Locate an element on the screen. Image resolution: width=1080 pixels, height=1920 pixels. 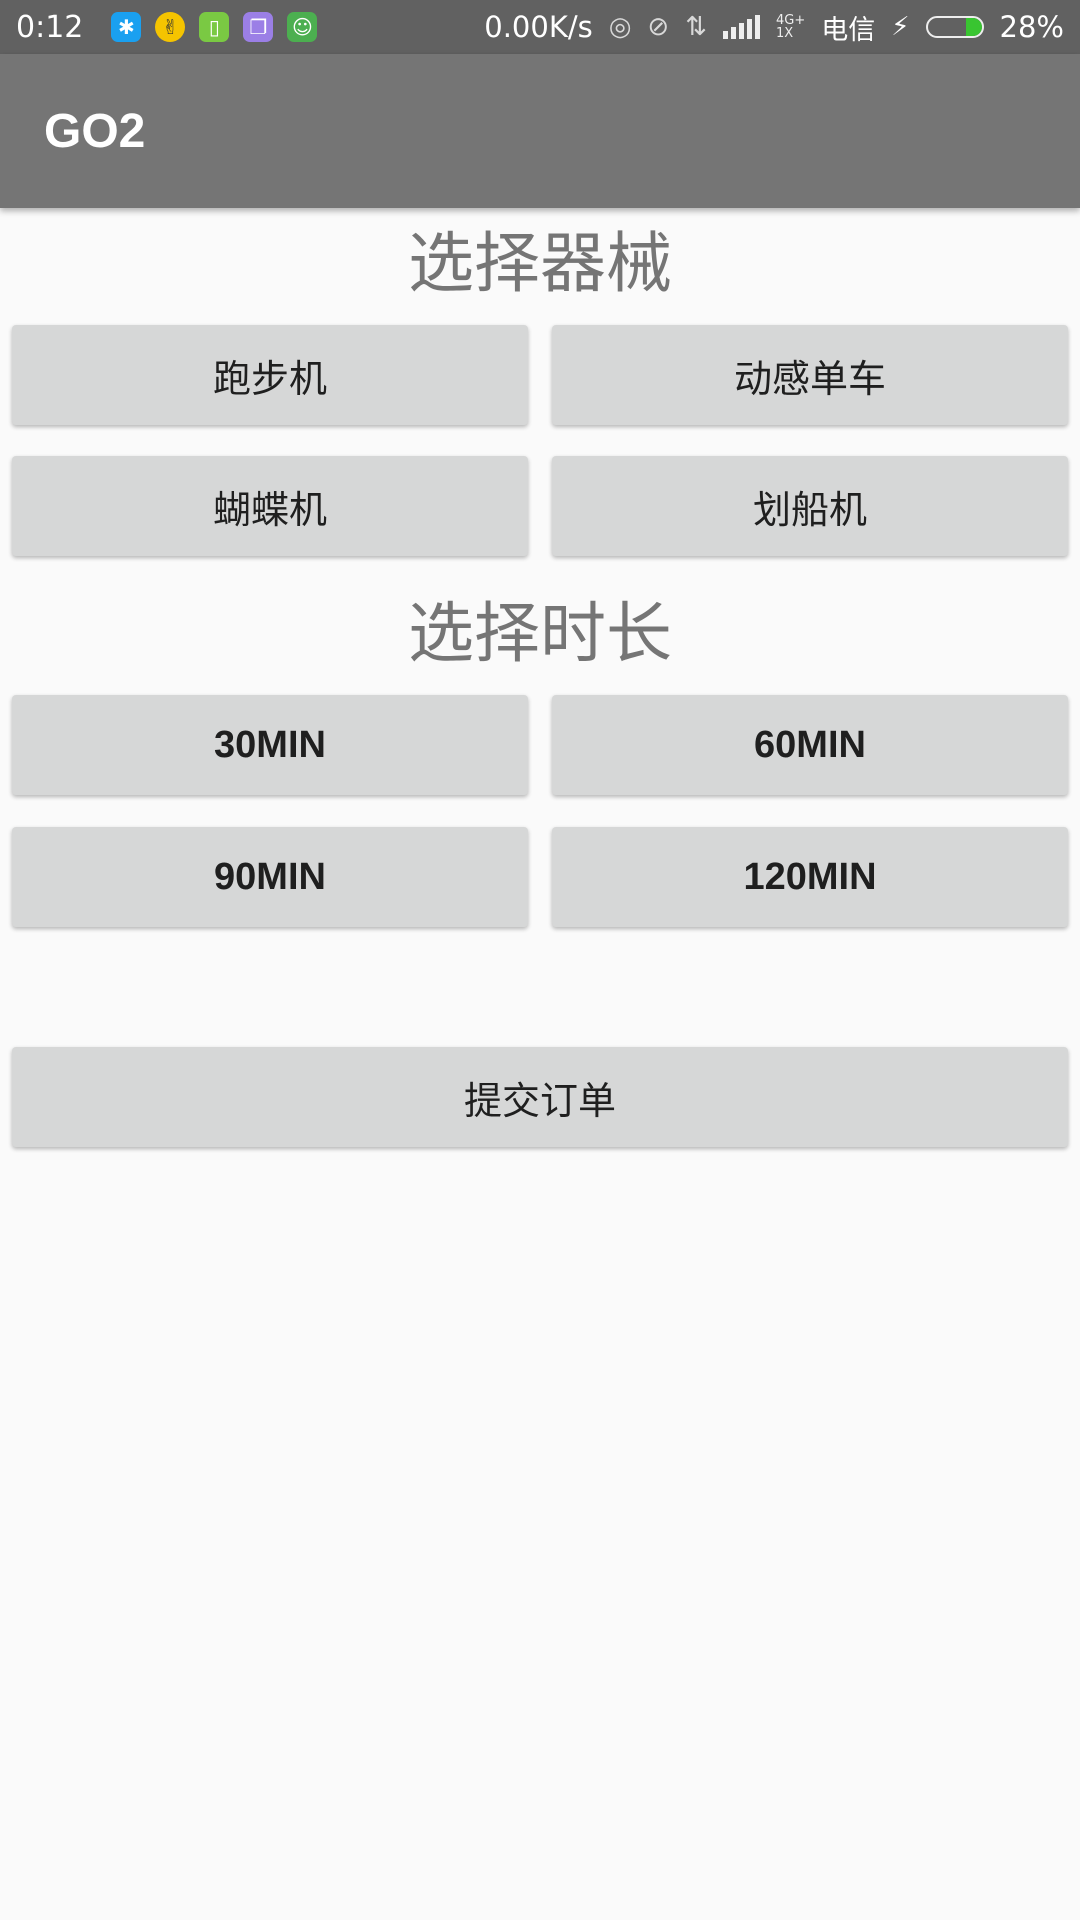
charging-icon: ⚡ is located at coordinates (900, 27).